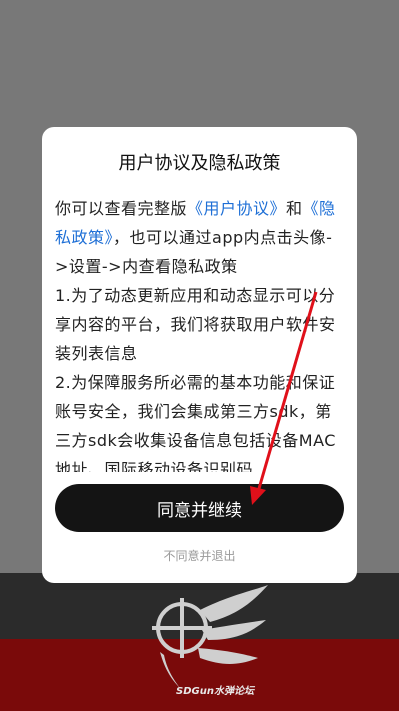 Image resolution: width=399 pixels, height=711 pixels. Describe the element at coordinates (236, 208) in the screenshot. I see `user-agreement-link: 《用户协议》` at that location.